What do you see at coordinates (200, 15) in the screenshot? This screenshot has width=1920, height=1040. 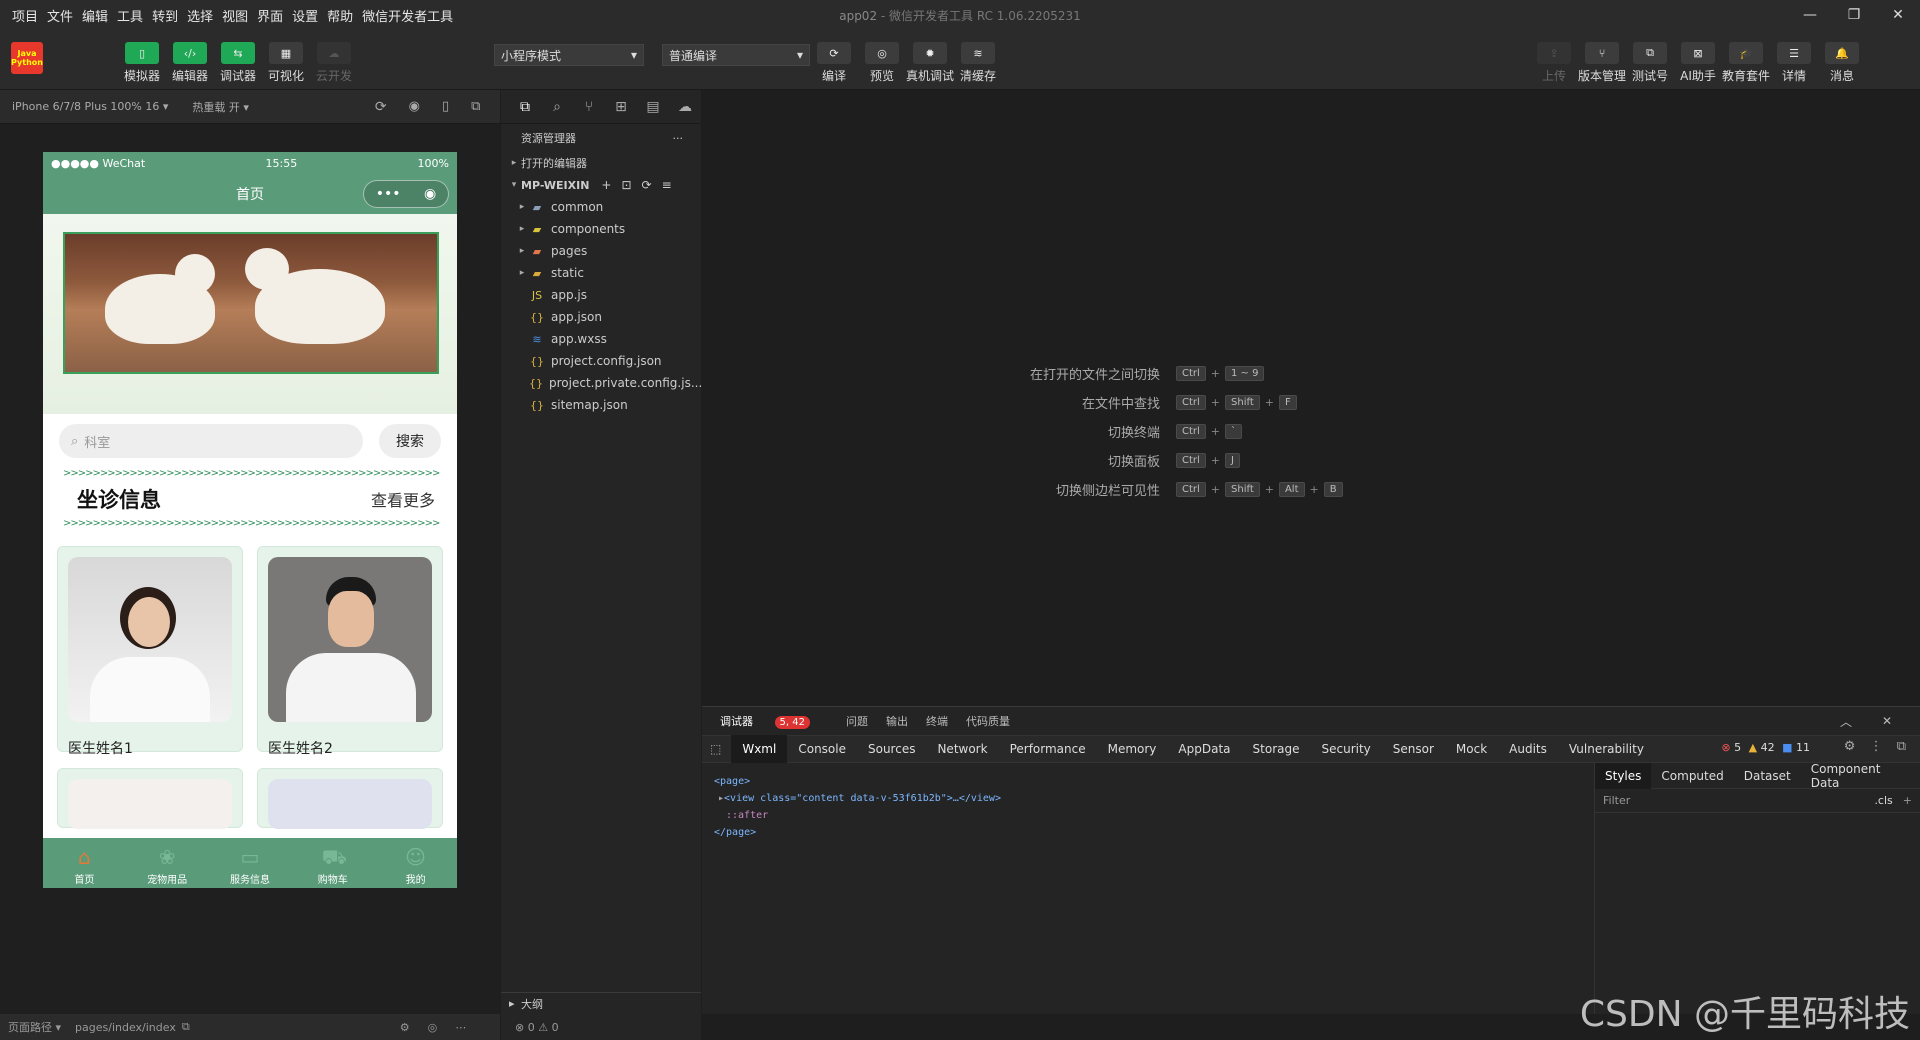 I see `menu-item: 选择` at bounding box center [200, 15].